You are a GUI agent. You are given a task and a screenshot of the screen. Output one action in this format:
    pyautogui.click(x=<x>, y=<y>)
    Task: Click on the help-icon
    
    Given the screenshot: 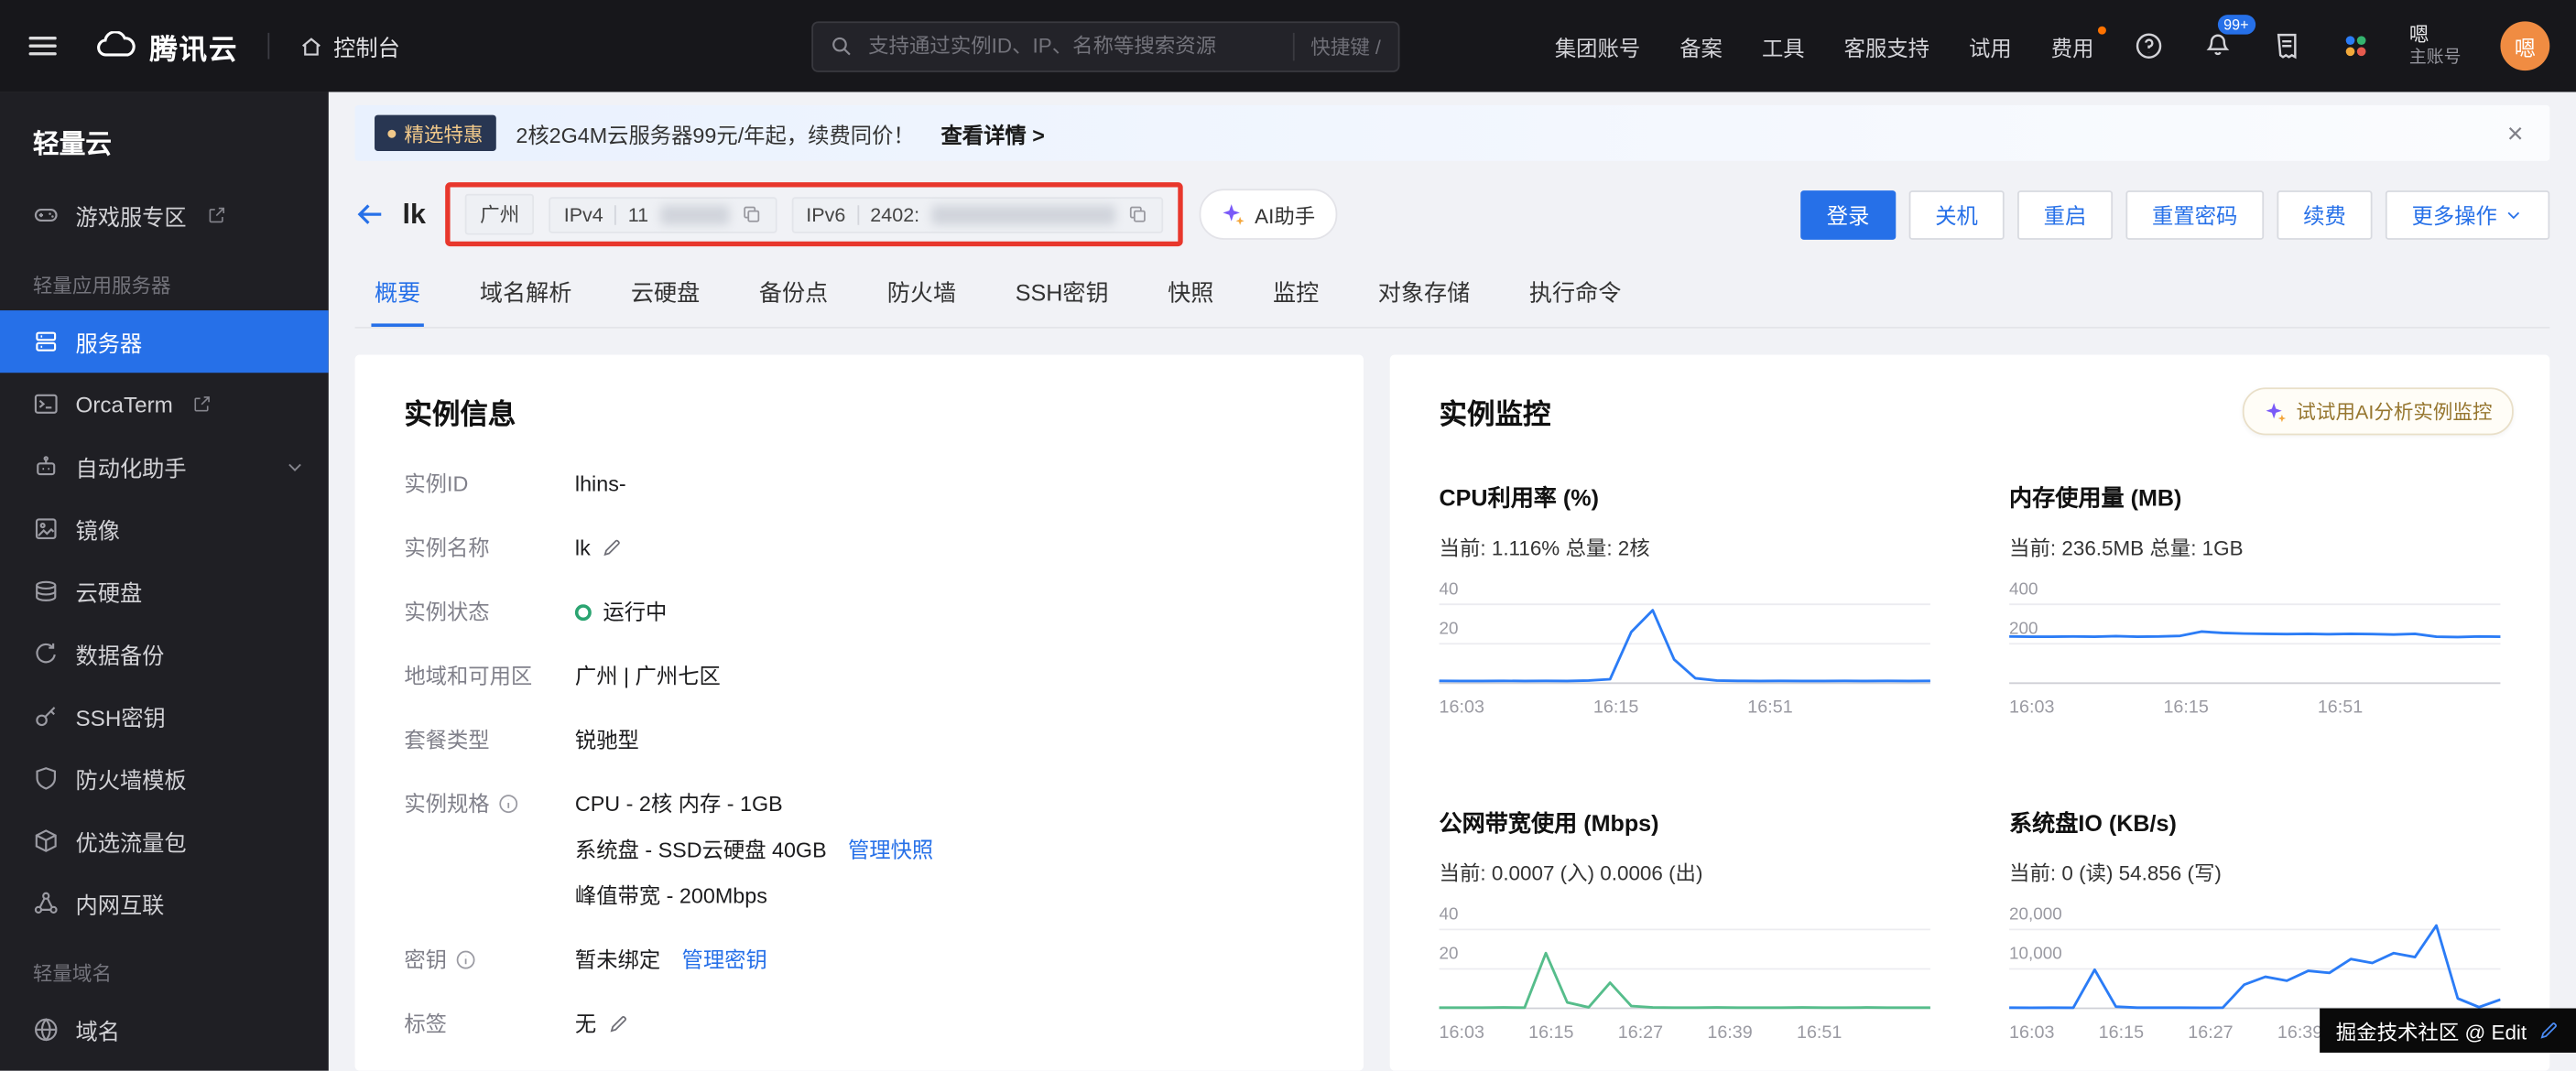 What is the action you would take?
    pyautogui.click(x=2148, y=45)
    